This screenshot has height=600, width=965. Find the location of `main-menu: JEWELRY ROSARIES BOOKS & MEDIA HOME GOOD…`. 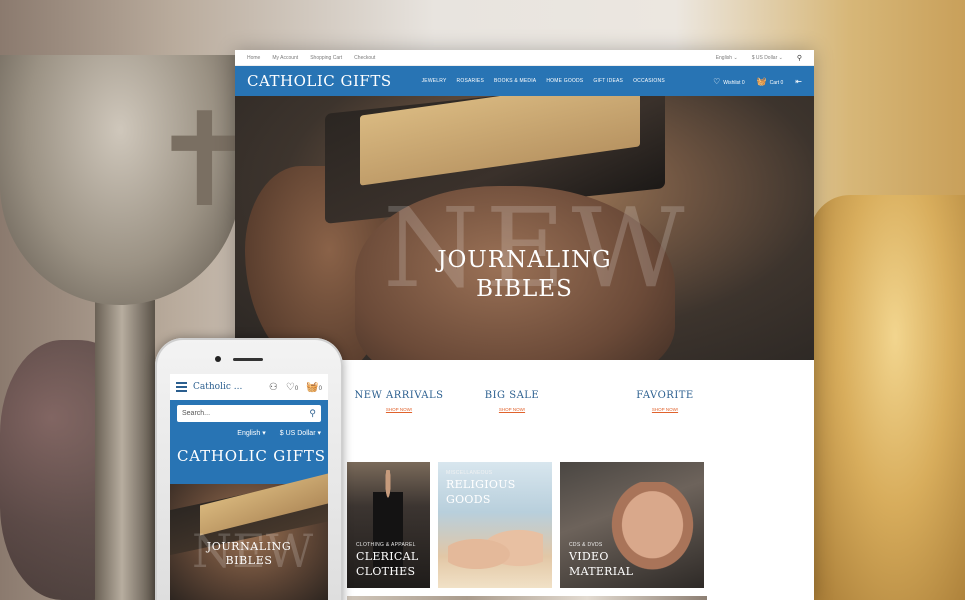

main-menu: JEWELRY ROSARIES BOOKS & MEDIA HOME GOOD… is located at coordinates (543, 81).